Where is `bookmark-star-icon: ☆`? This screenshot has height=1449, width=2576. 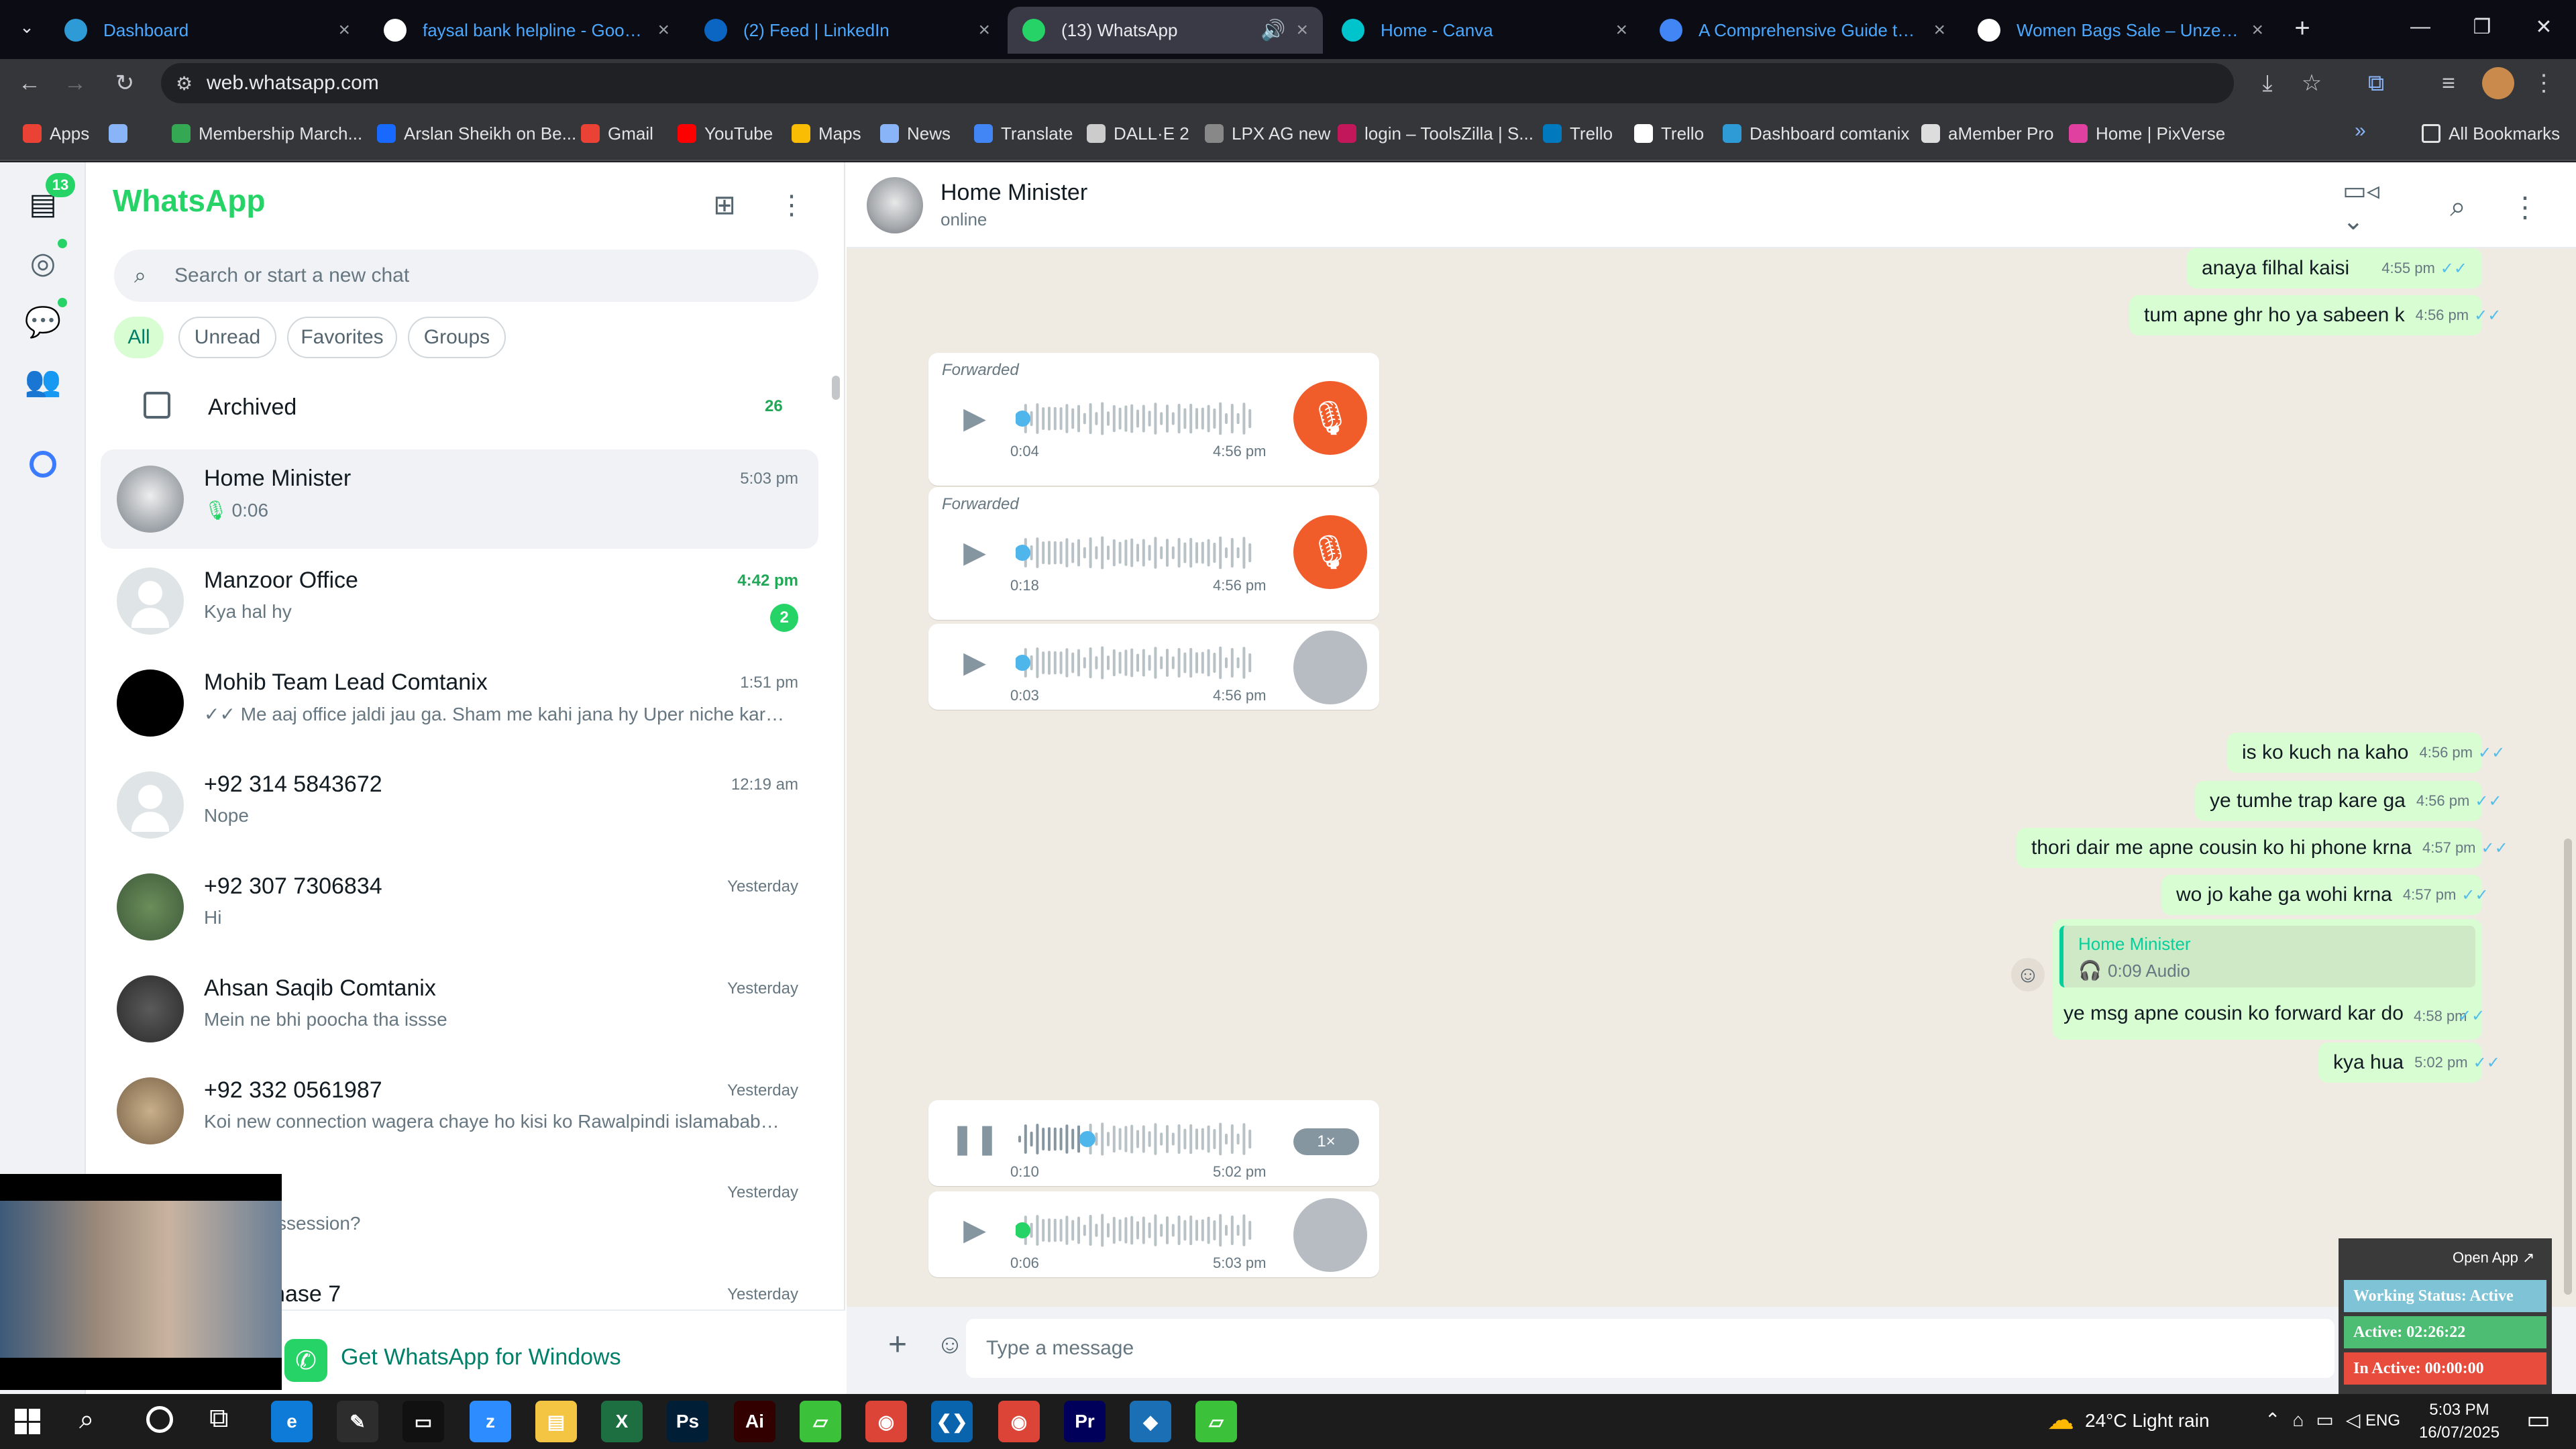 bookmark-star-icon: ☆ is located at coordinates (2312, 83).